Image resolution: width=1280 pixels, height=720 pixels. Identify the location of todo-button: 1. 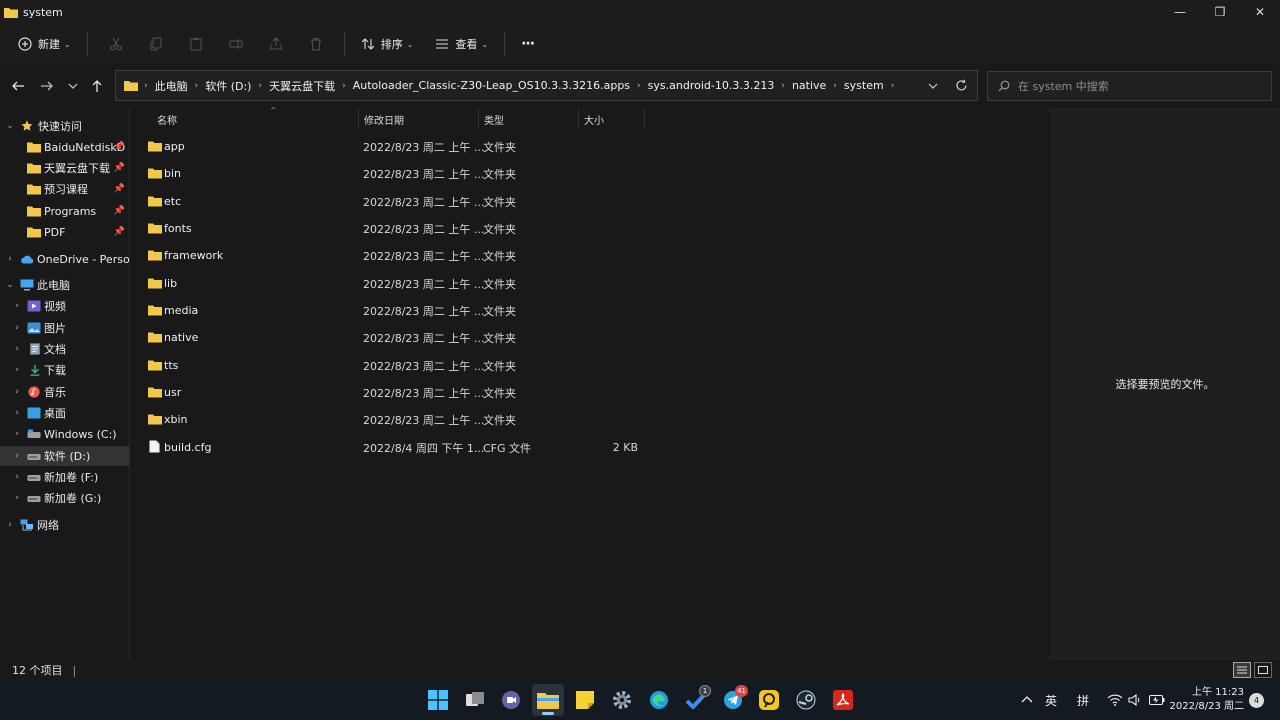
(696, 700).